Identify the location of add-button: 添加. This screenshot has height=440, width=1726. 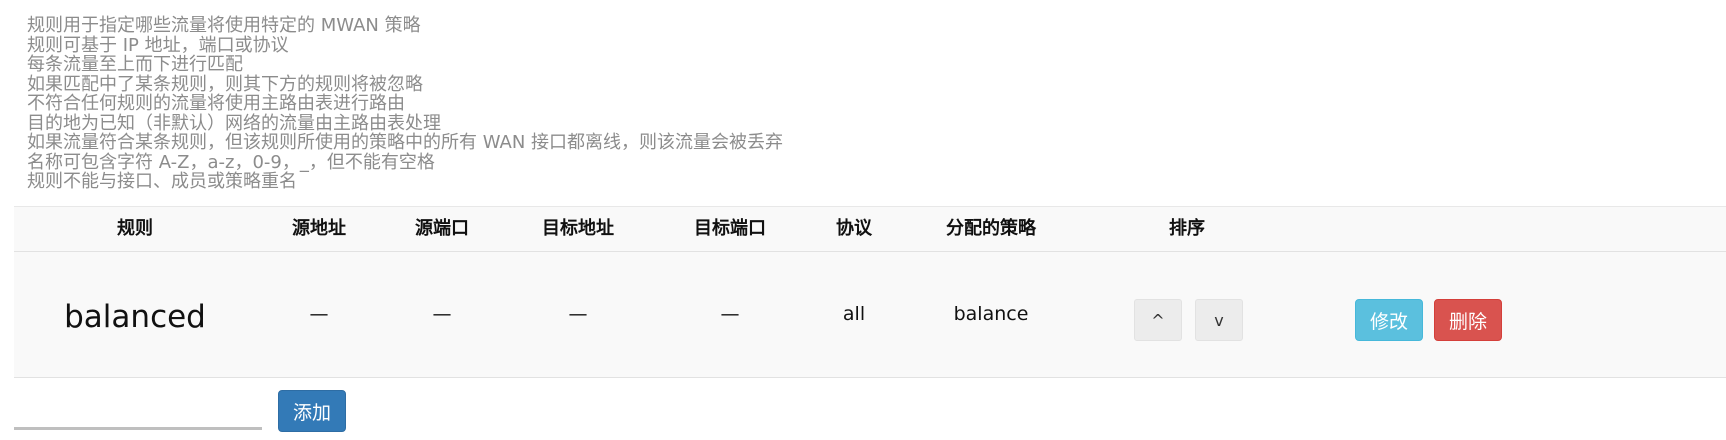
(312, 411).